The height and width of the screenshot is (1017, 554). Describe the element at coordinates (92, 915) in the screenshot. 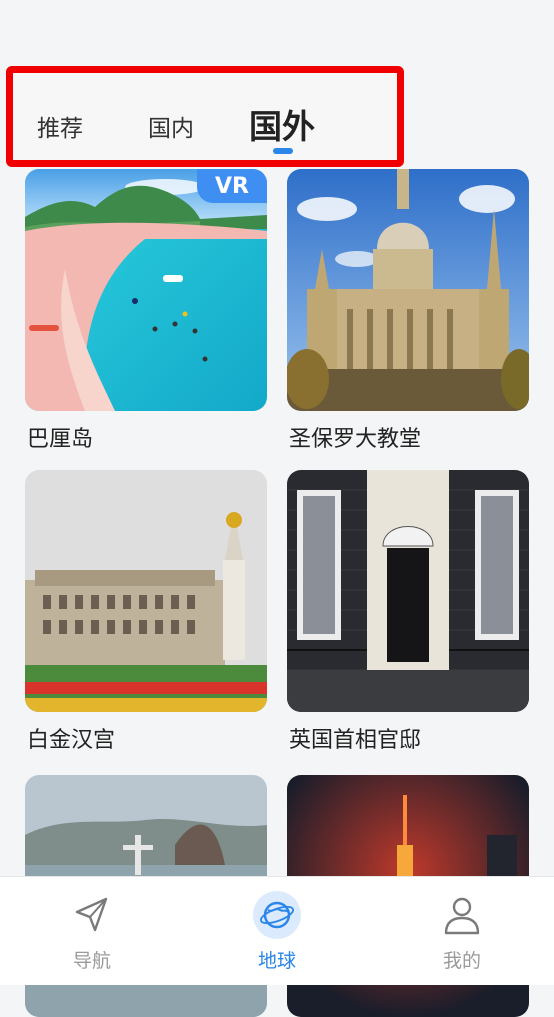

I see `navigation-arrow-icon` at that location.